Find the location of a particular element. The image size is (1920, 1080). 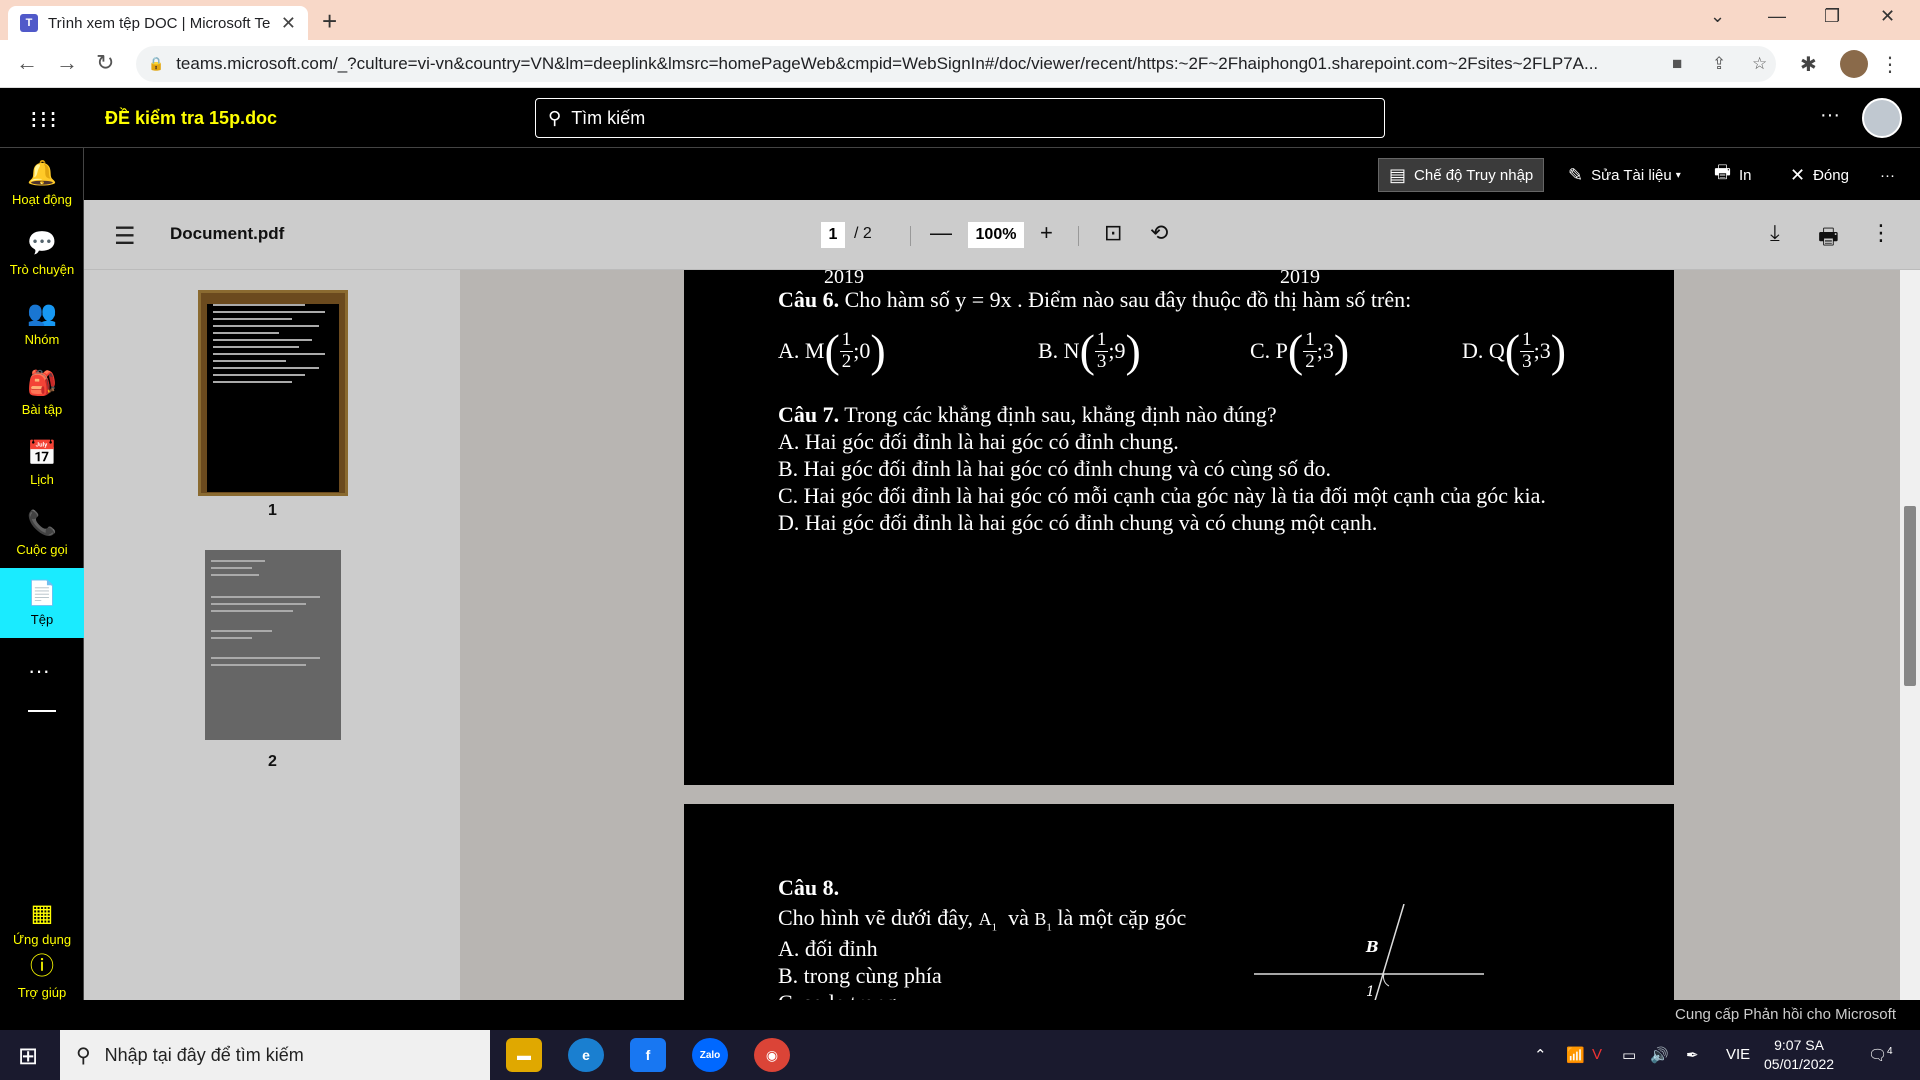

extensions-icon: ✱ is located at coordinates (1808, 64).